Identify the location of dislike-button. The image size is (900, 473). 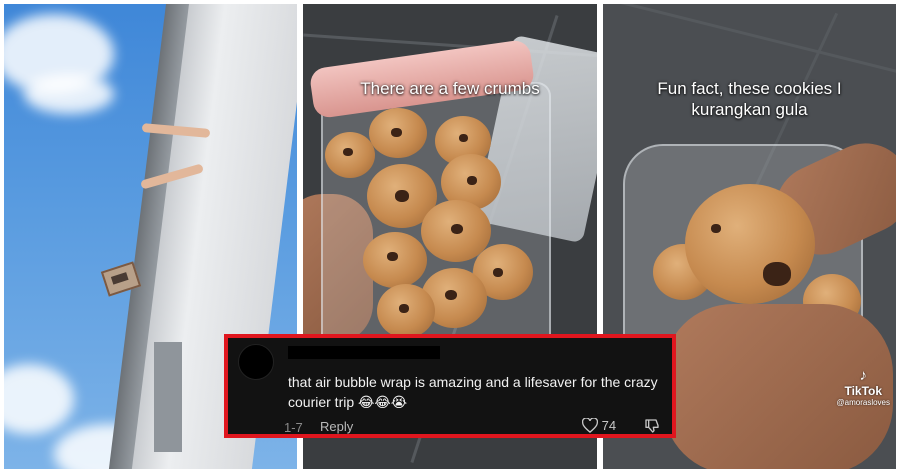
(652, 428).